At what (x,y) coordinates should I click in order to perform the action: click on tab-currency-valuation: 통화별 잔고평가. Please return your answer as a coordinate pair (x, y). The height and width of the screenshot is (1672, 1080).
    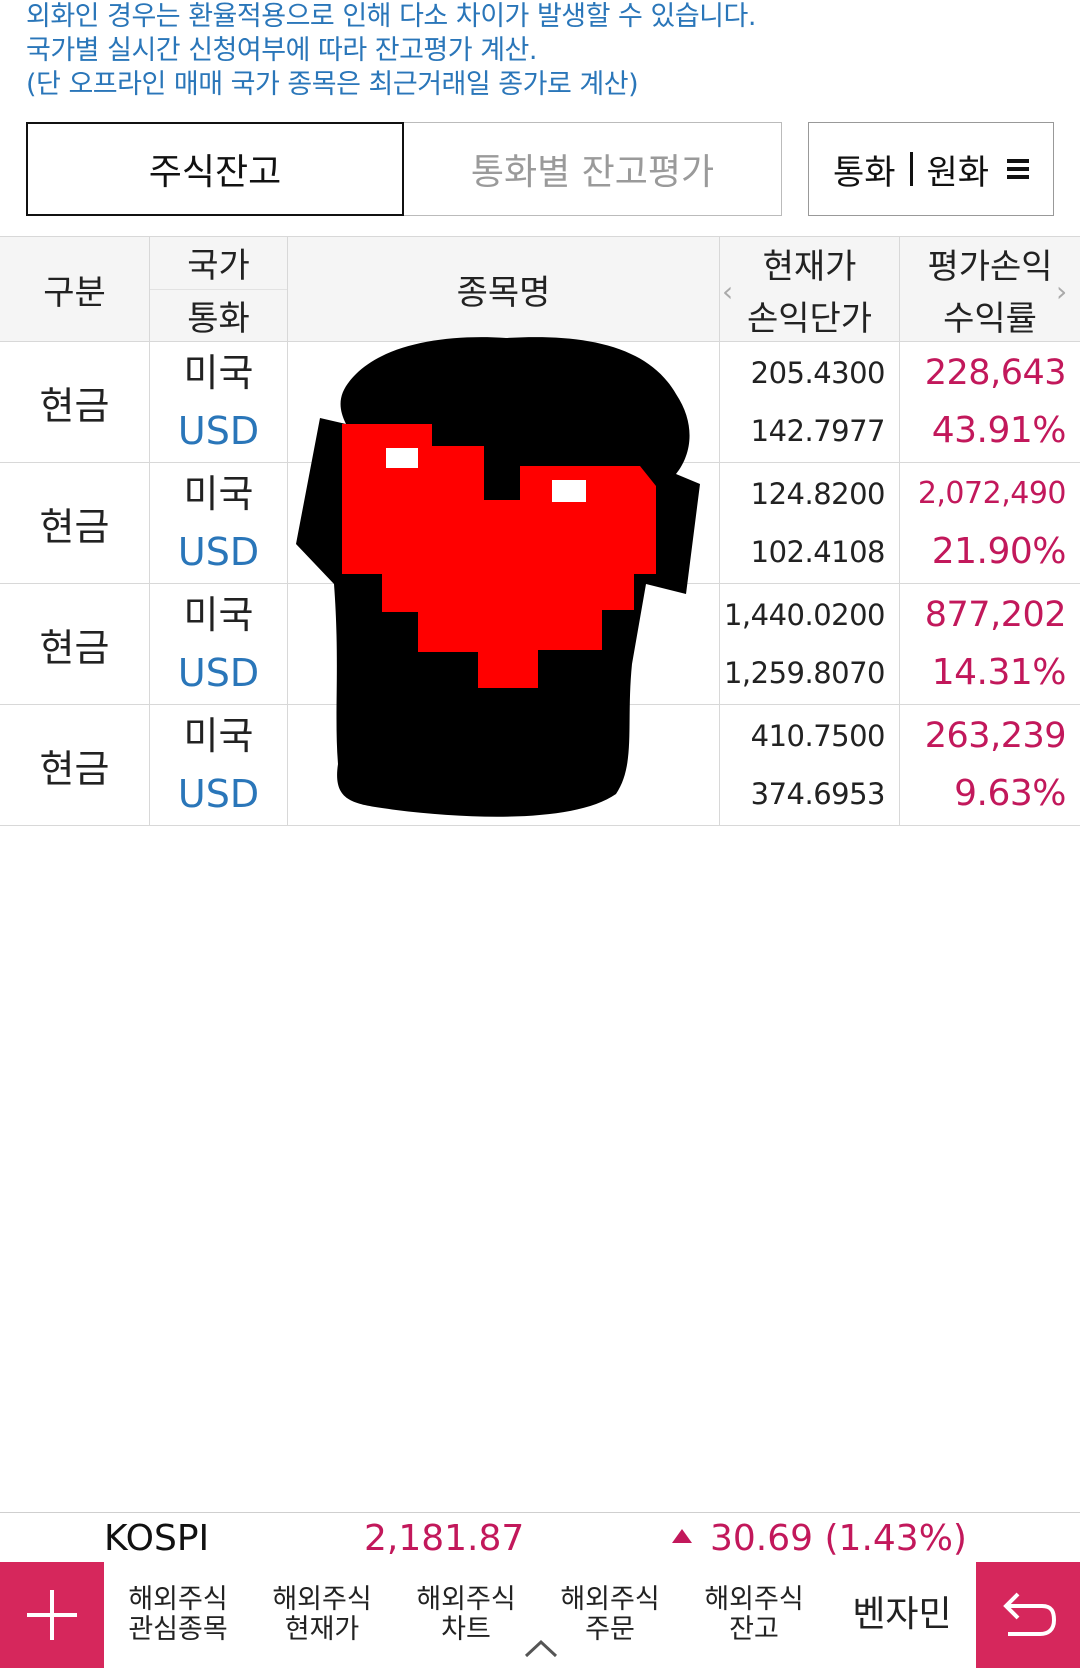
    Looking at the image, I should click on (593, 169).